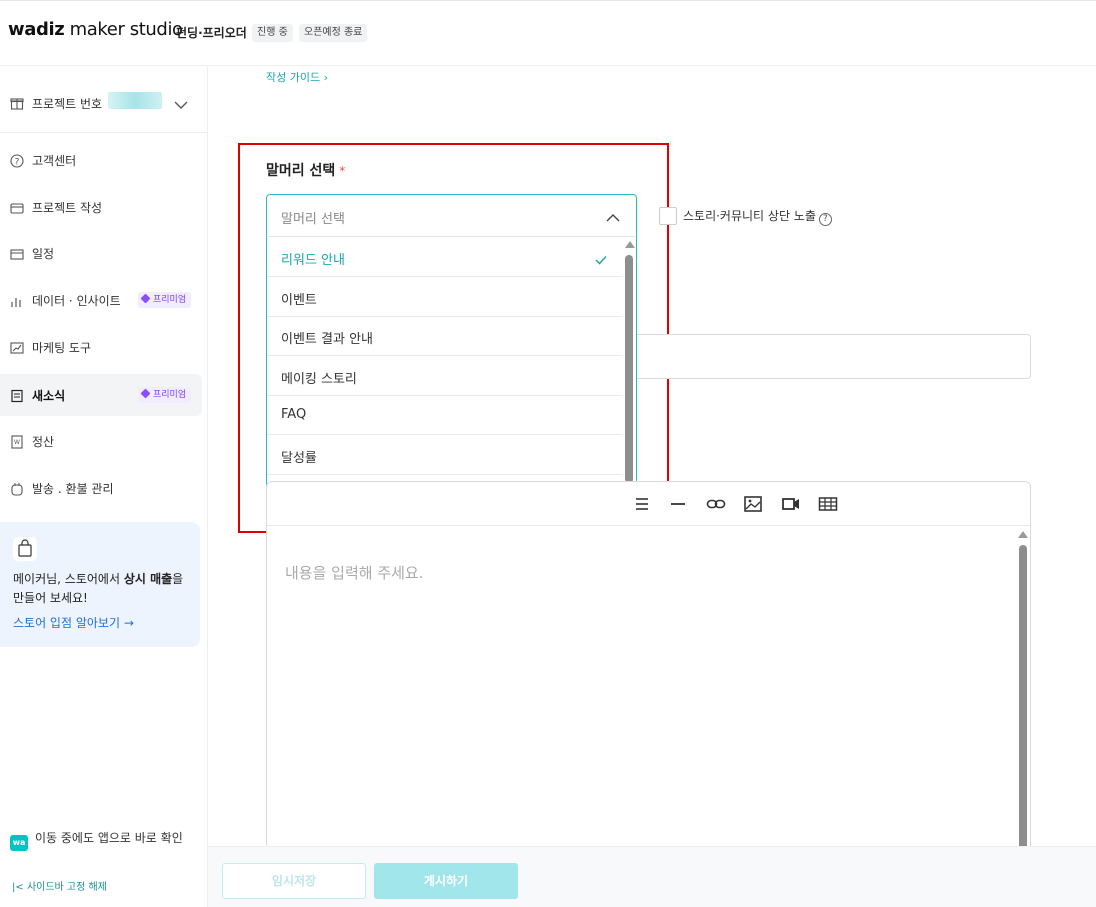  What do you see at coordinates (54, 161) in the screenshot?
I see `sidebar-item-label: 고객센터` at bounding box center [54, 161].